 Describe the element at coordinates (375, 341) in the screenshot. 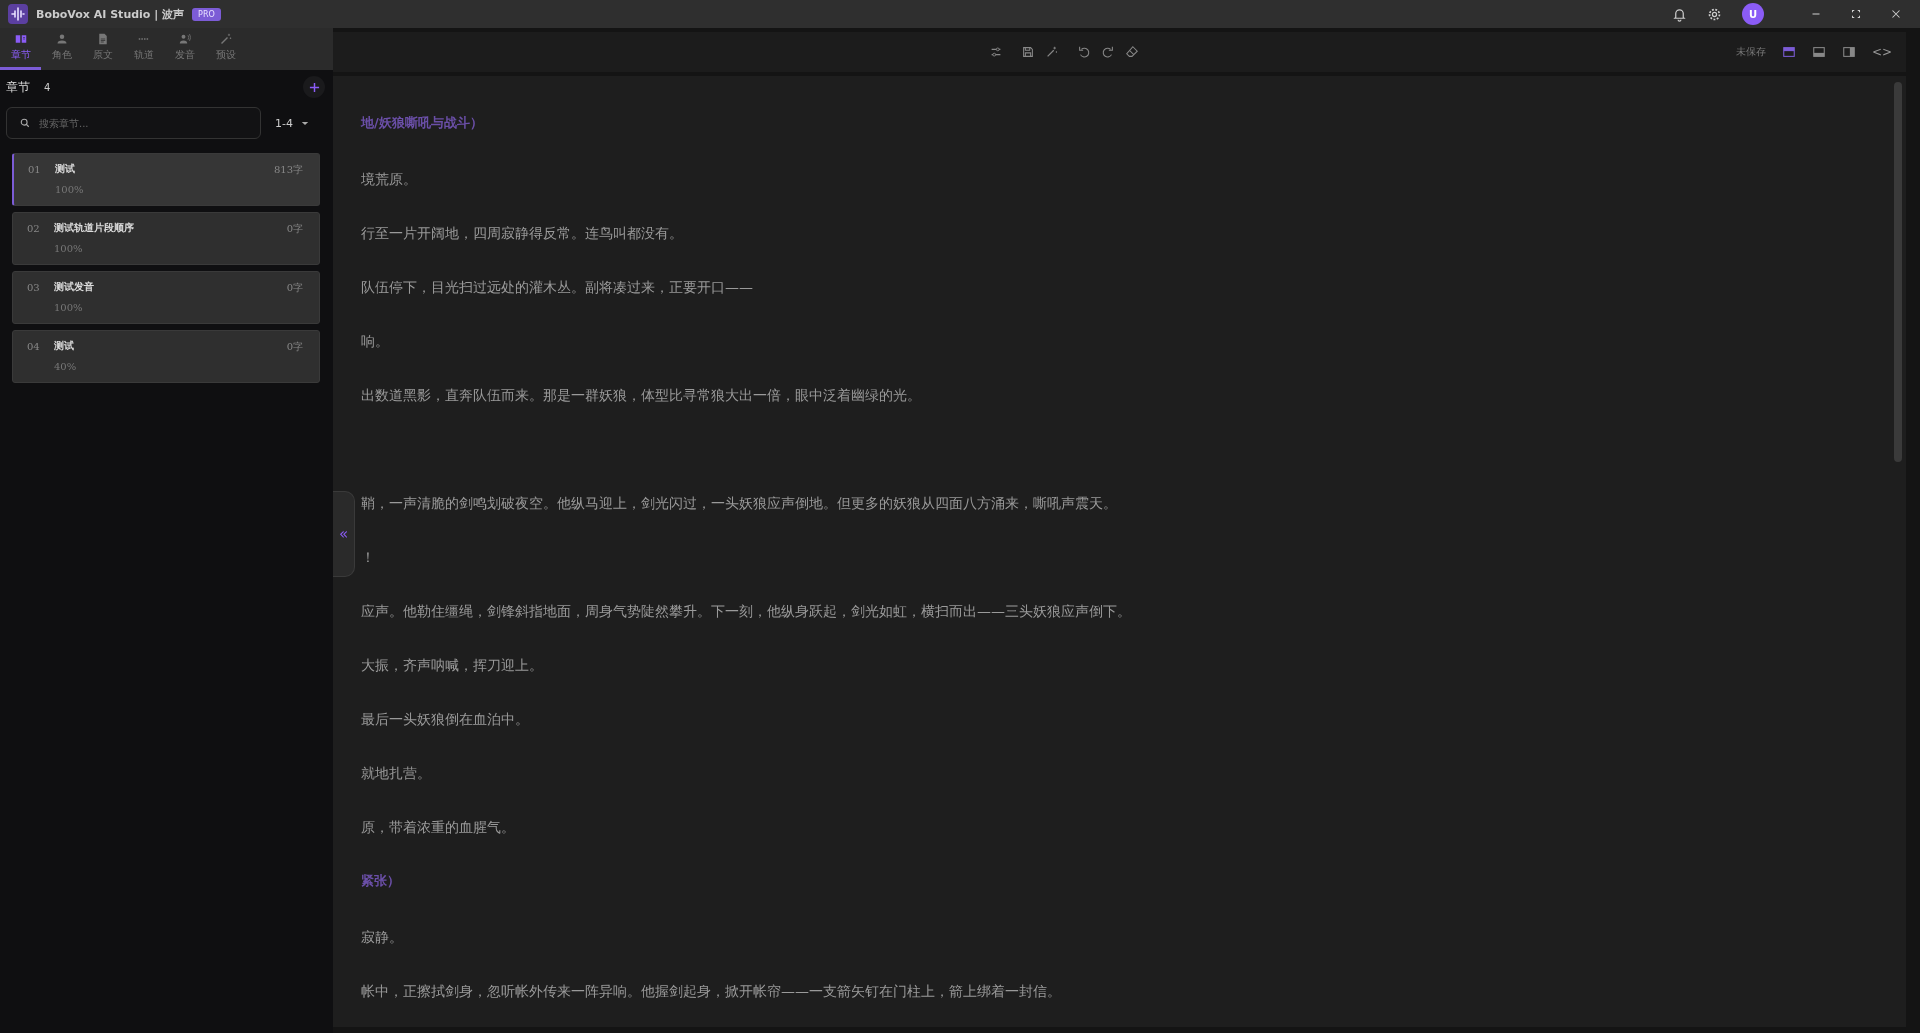

I see `paragraph: 响。` at that location.